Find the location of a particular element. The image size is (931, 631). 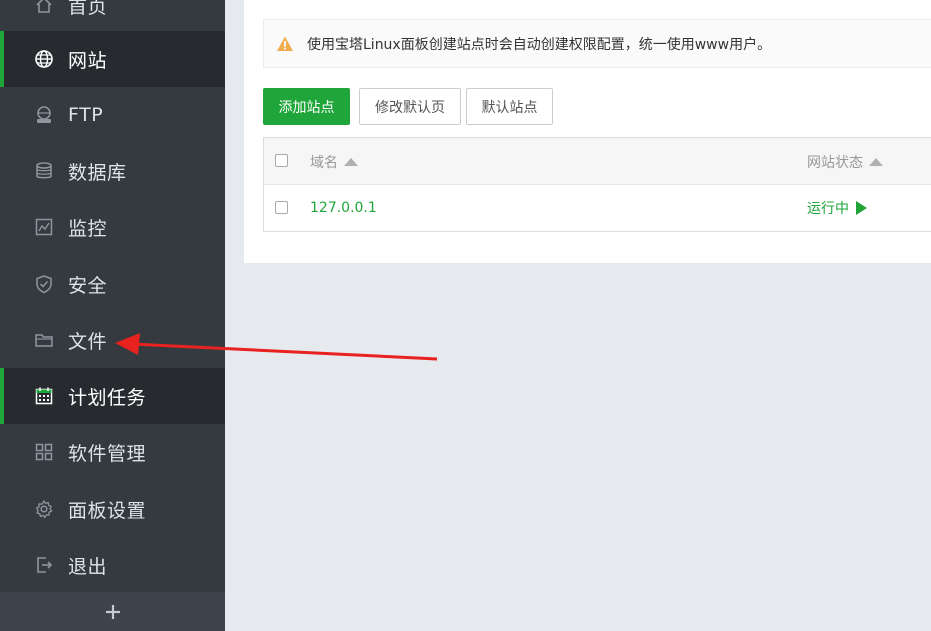

edit-default-page-button: 修改默认页 is located at coordinates (410, 106).